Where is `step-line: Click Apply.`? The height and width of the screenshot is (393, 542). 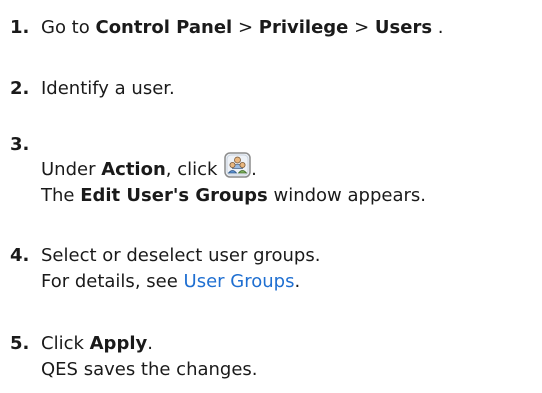
step-line: Click Apply. is located at coordinates (97, 343).